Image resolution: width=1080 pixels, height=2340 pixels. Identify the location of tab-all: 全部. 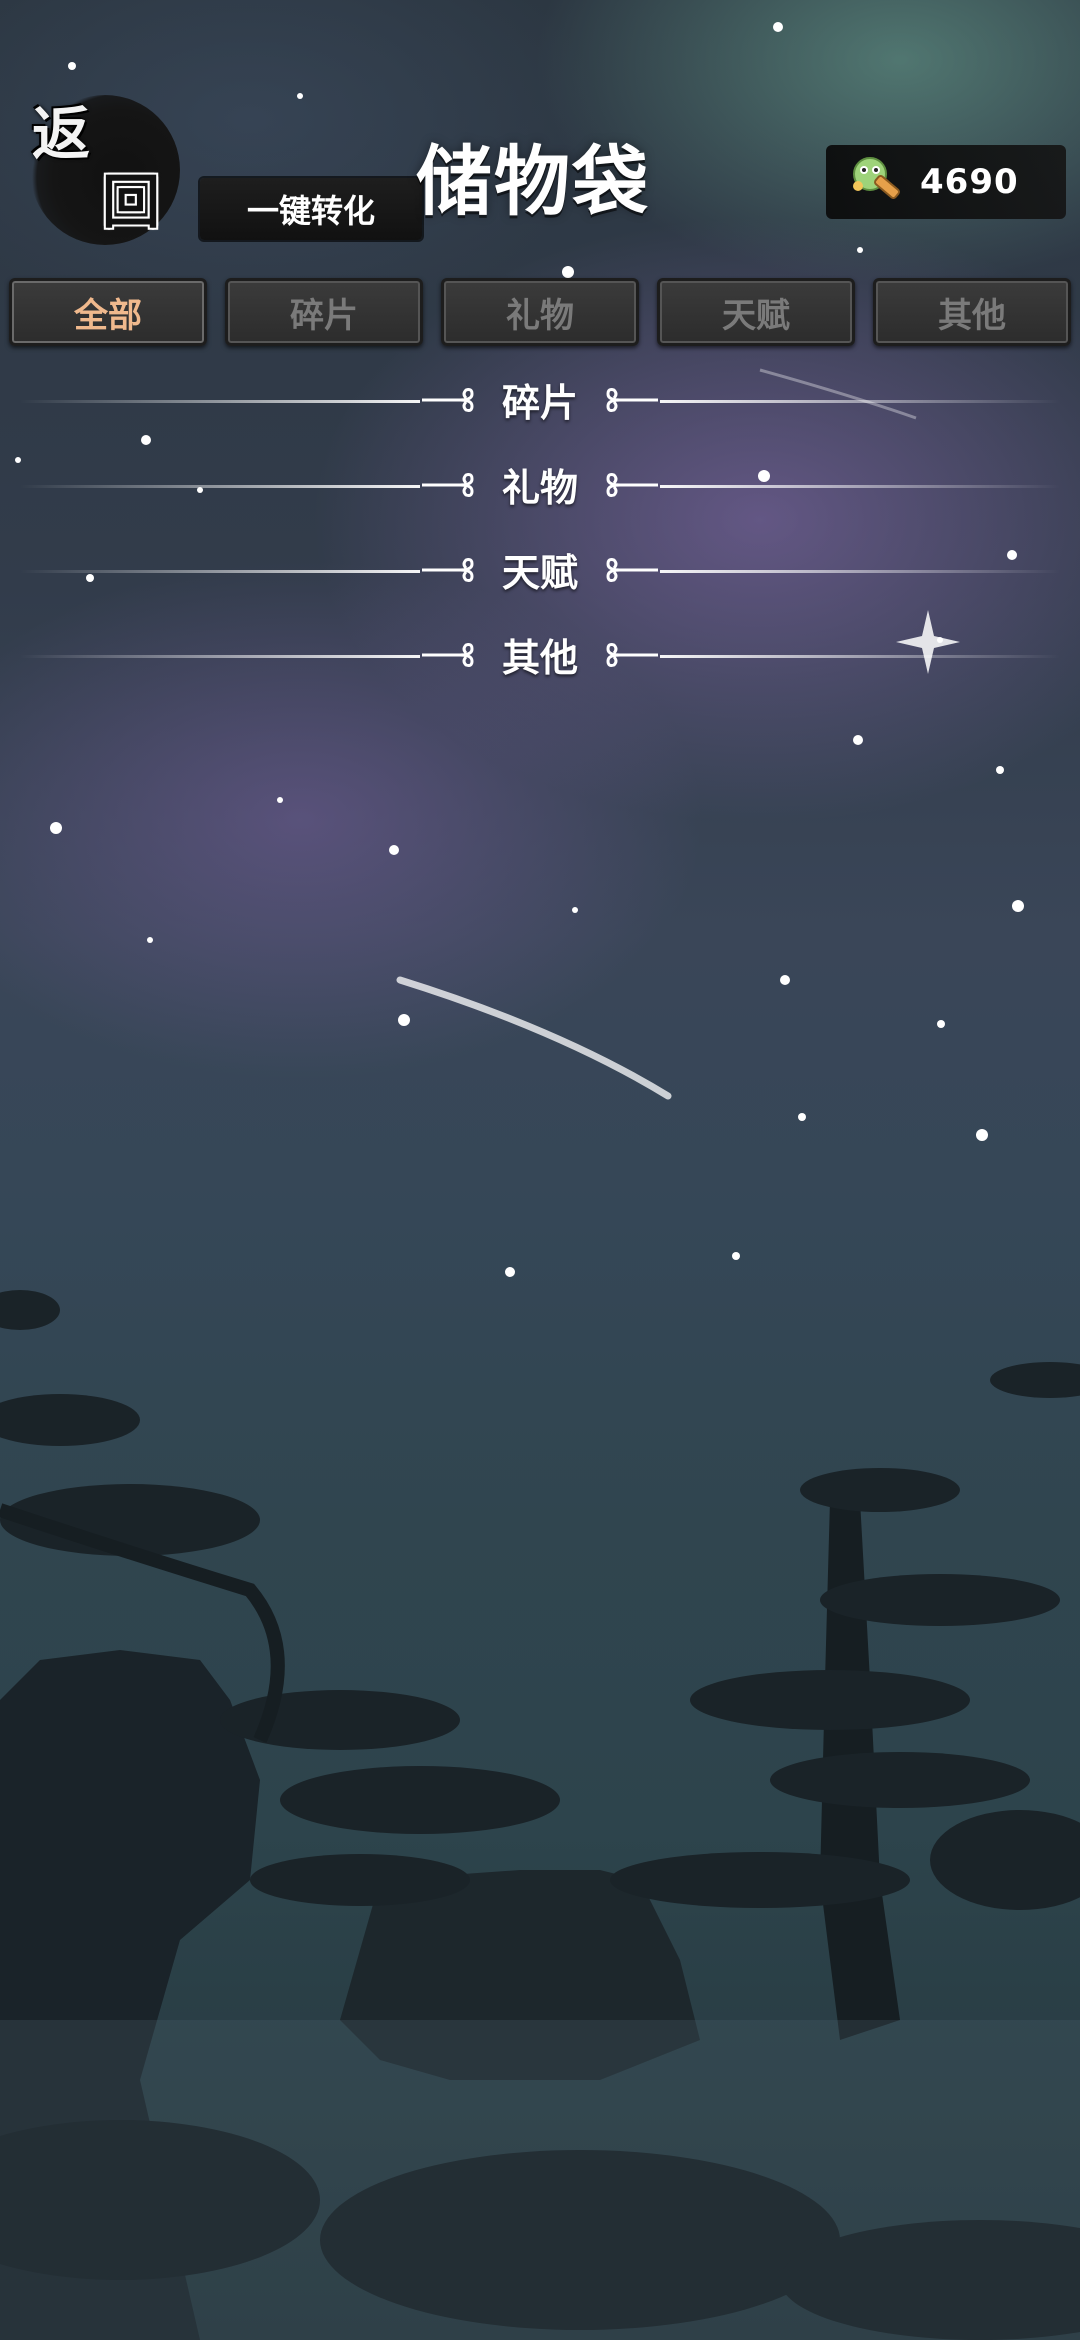
(108, 312).